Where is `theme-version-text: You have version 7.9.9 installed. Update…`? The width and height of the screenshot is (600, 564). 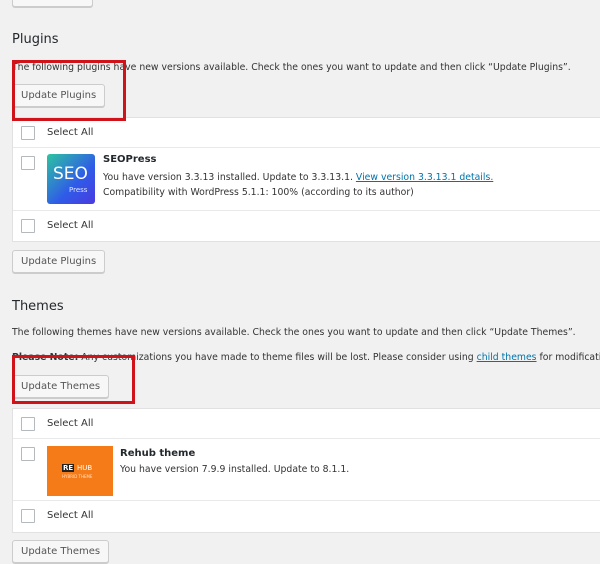
theme-version-text: You have version 7.9.9 installed. Update… is located at coordinates (235, 469).